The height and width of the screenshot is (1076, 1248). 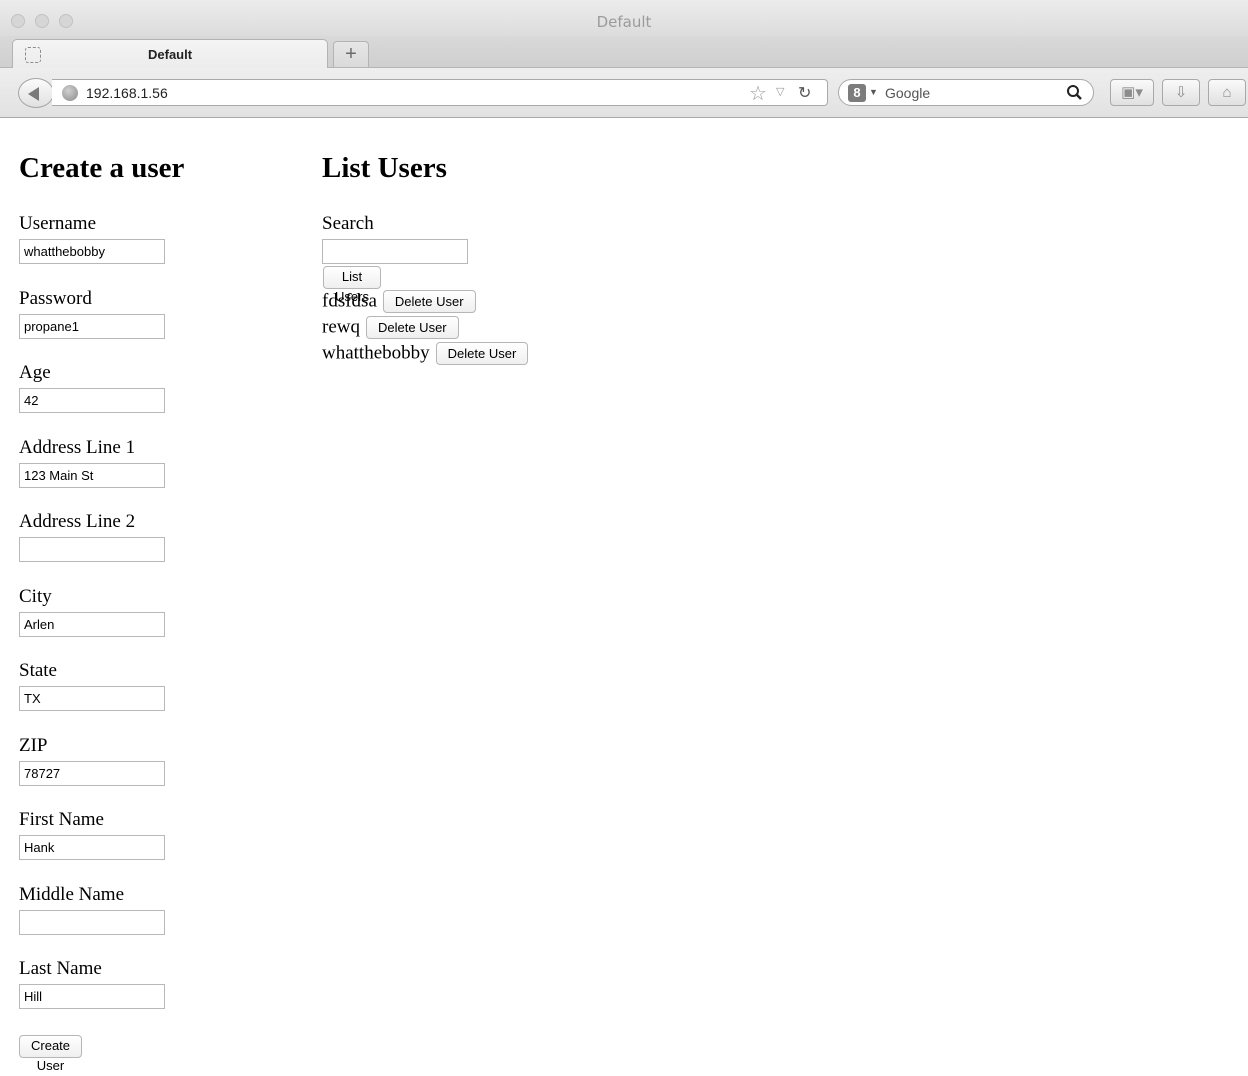 I want to click on first-name-label: First Name, so click(x=61, y=819).